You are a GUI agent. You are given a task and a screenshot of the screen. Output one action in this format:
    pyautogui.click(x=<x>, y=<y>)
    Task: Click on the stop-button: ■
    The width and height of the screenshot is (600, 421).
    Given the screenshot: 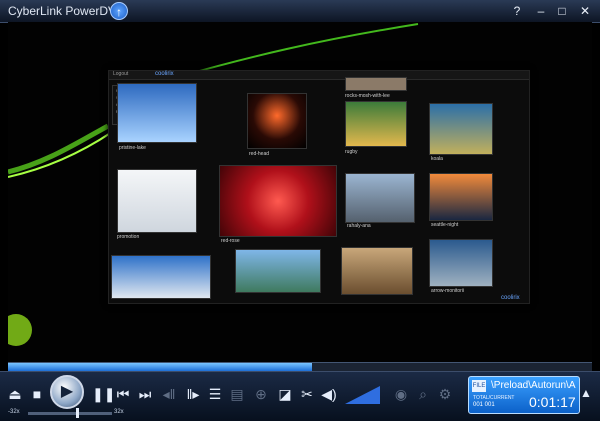 What is the action you would take?
    pyautogui.click(x=37, y=394)
    